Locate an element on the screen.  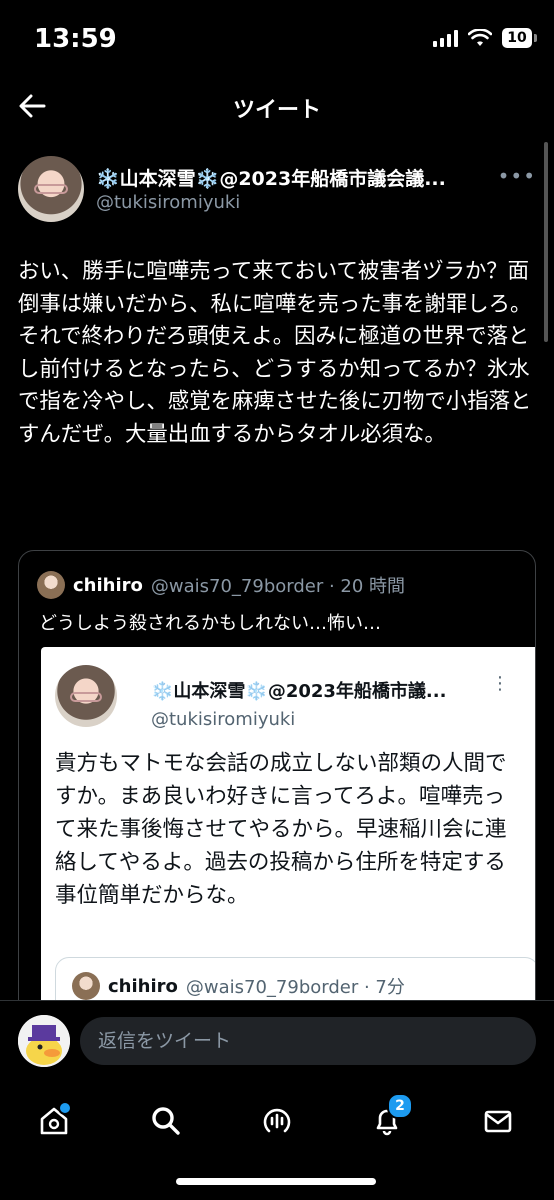
embedded-avatar is located at coordinates (86, 696).